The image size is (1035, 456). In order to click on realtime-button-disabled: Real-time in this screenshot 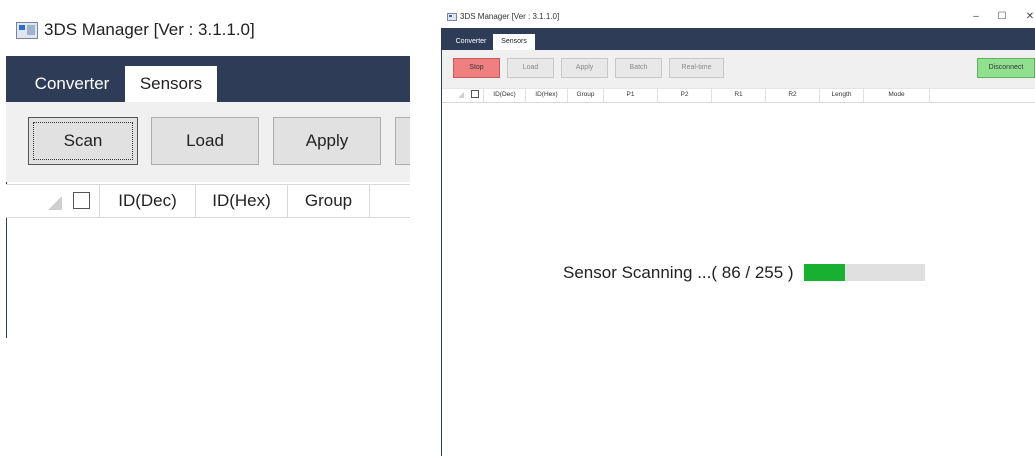, I will do `click(696, 68)`.